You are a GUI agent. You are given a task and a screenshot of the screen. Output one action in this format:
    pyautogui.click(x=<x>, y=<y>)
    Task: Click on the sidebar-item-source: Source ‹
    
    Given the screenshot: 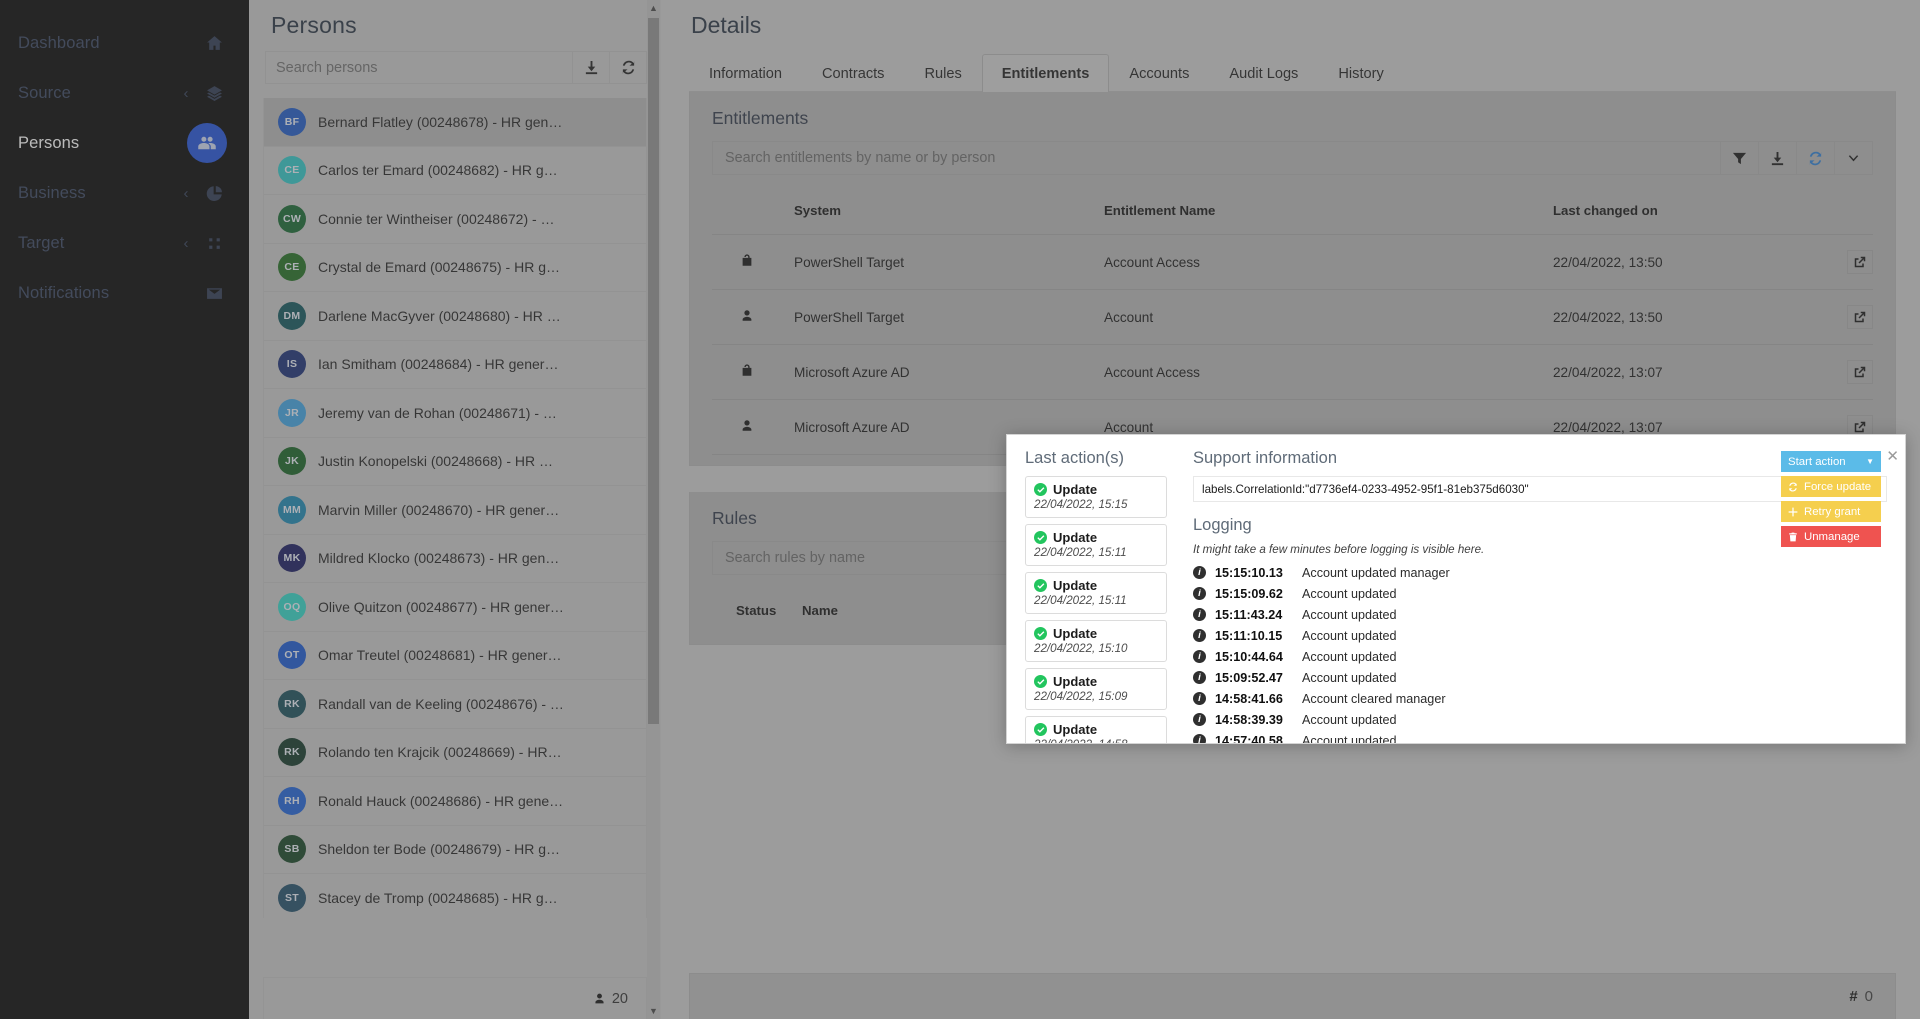 What is the action you would take?
    pyautogui.click(x=124, y=93)
    